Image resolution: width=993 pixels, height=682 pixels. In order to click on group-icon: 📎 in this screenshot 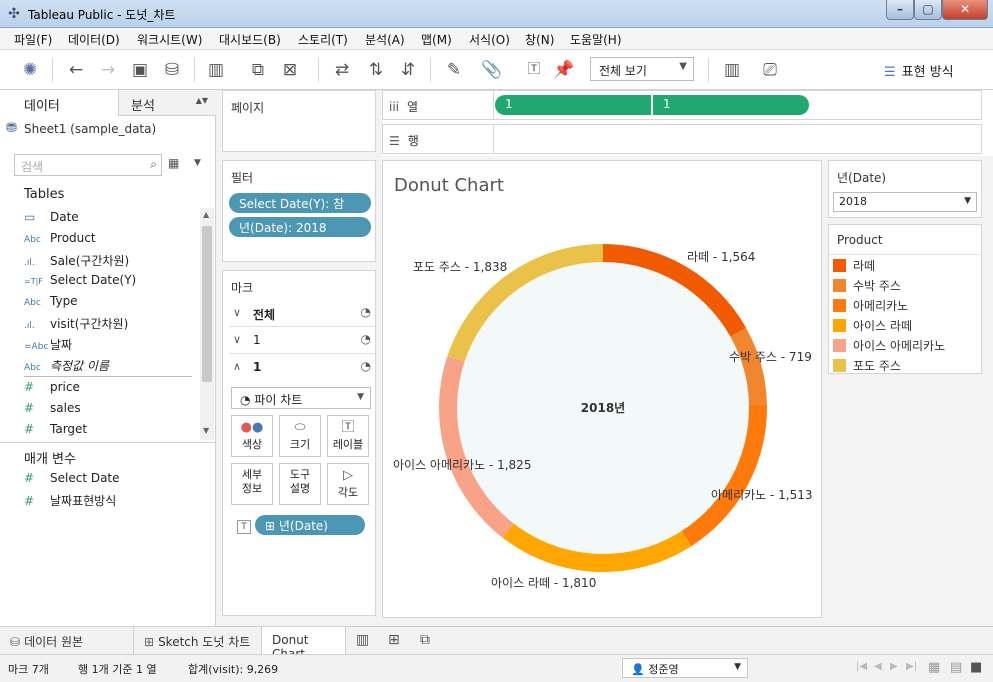, I will do `click(492, 70)`.